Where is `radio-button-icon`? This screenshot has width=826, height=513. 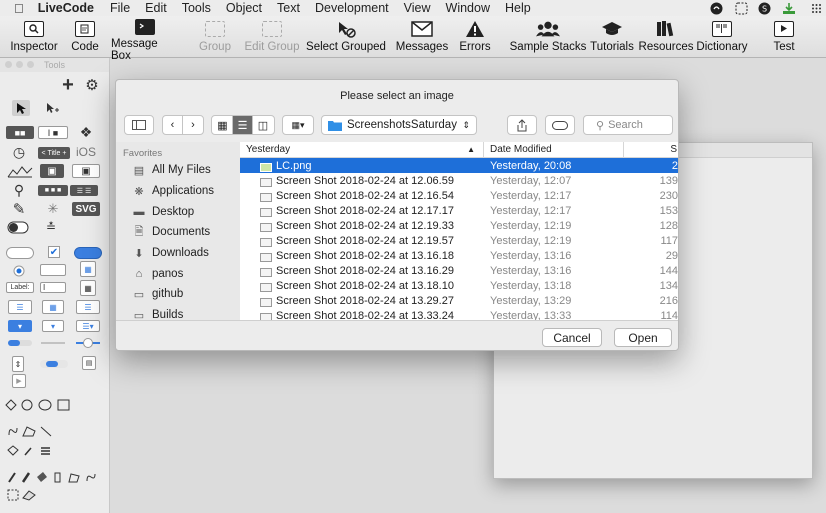
radio-button-icon is located at coordinates (19, 271).